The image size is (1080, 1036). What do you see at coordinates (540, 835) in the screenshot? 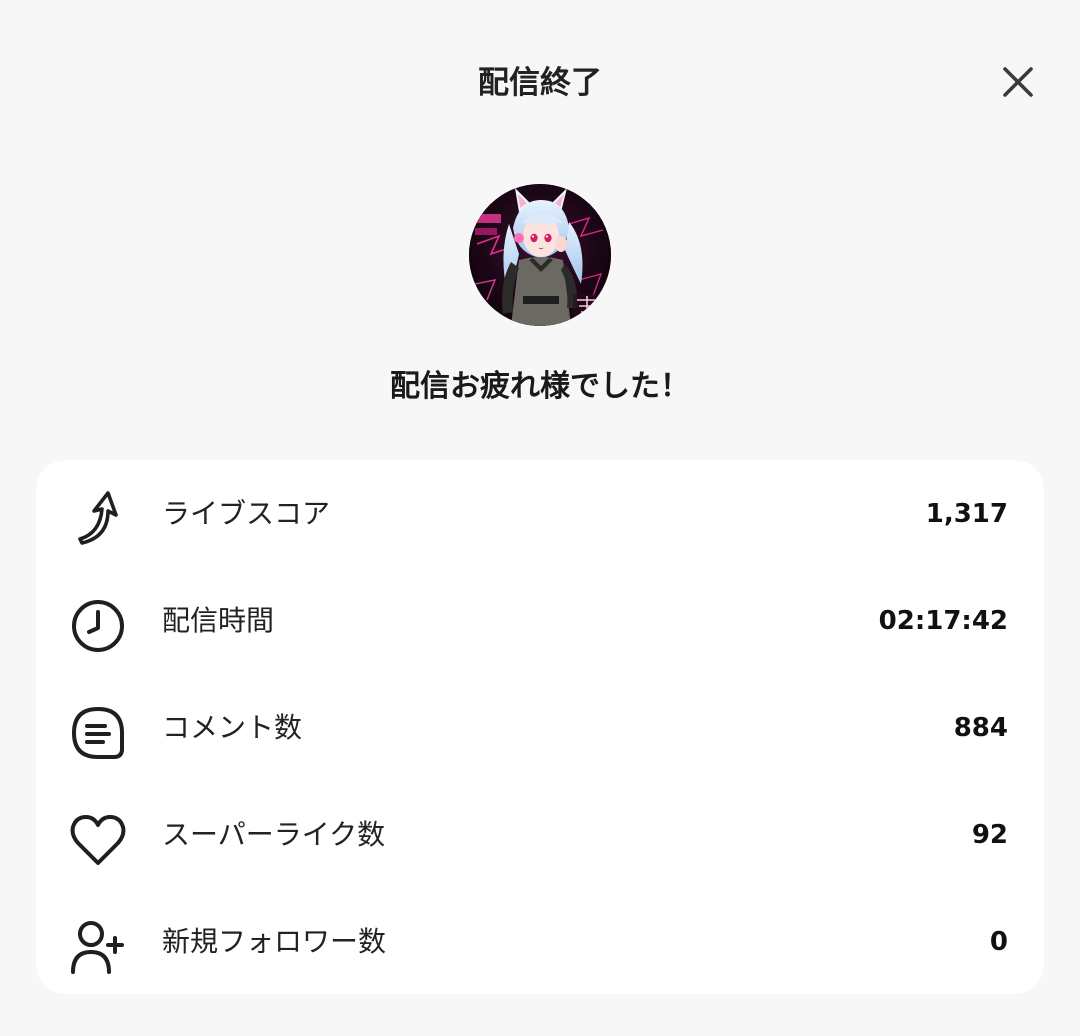
I see `stat-row-super-likes: スーパーライク数 92` at bounding box center [540, 835].